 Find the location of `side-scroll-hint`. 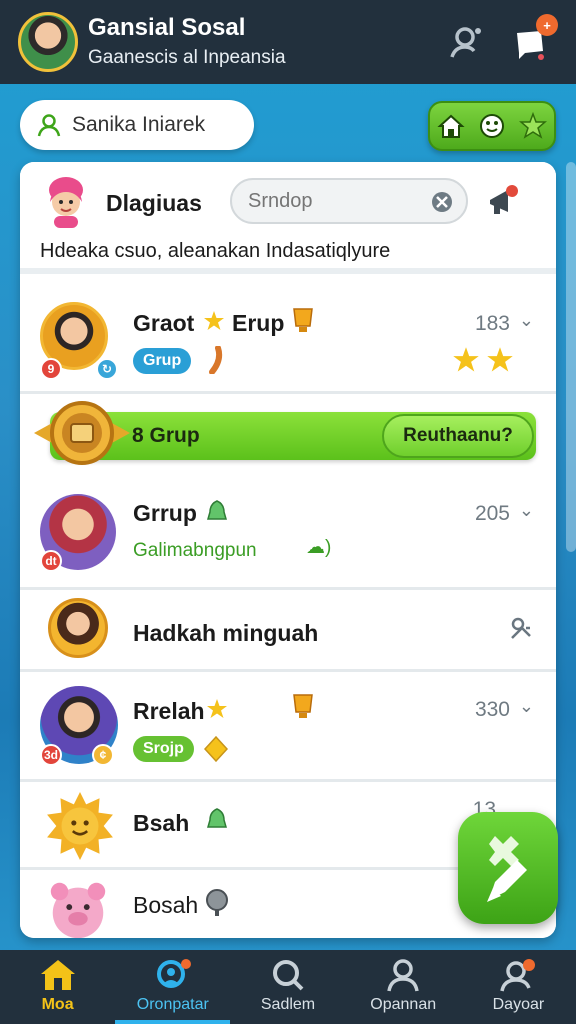

side-scroll-hint is located at coordinates (571, 357).